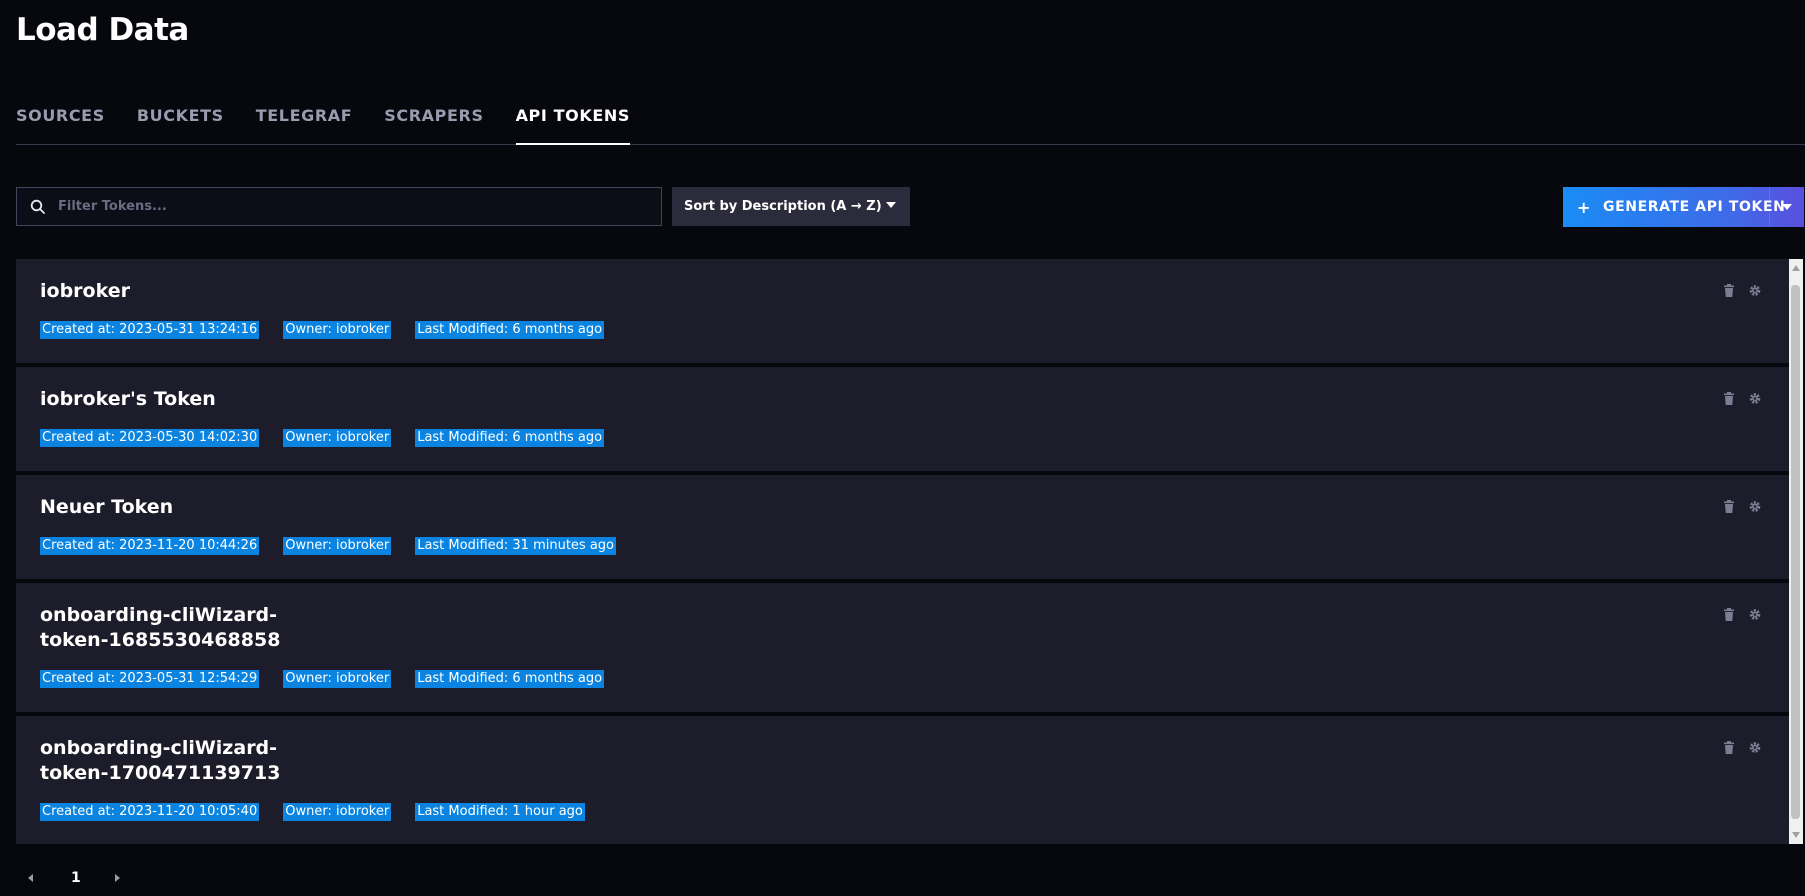 The width and height of the screenshot is (1805, 896). I want to click on search-box, so click(339, 206).